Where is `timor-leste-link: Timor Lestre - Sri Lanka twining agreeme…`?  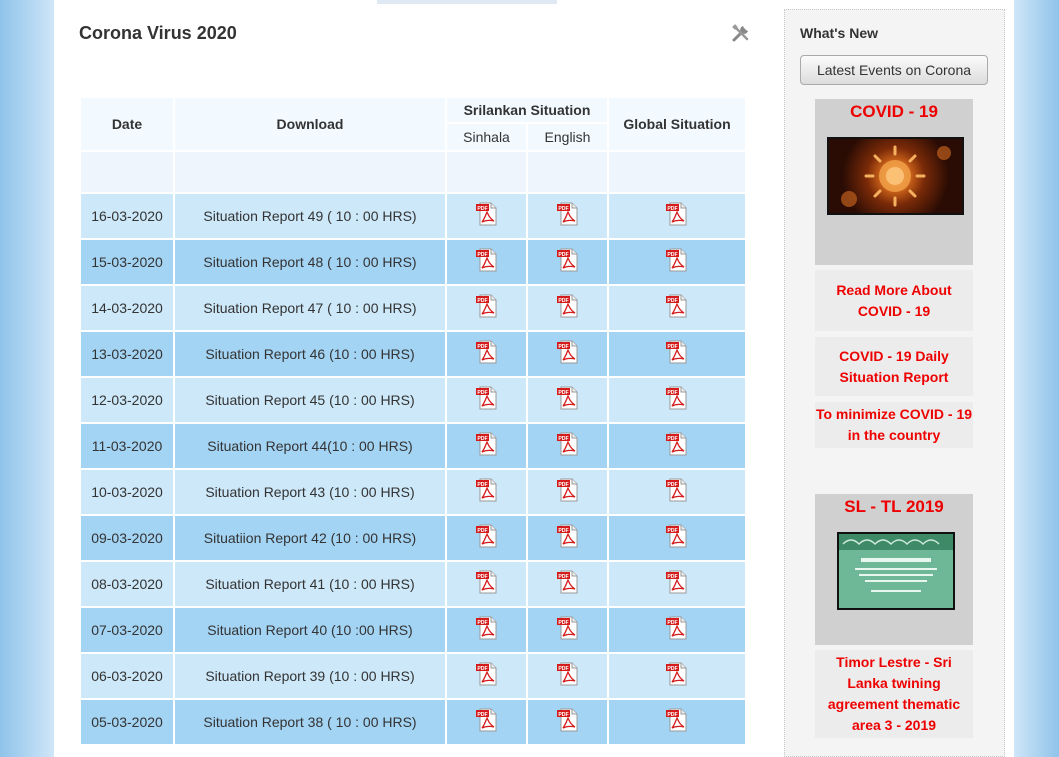
timor-leste-link: Timor Lestre - Sri Lanka twining agreeme… is located at coordinates (894, 694).